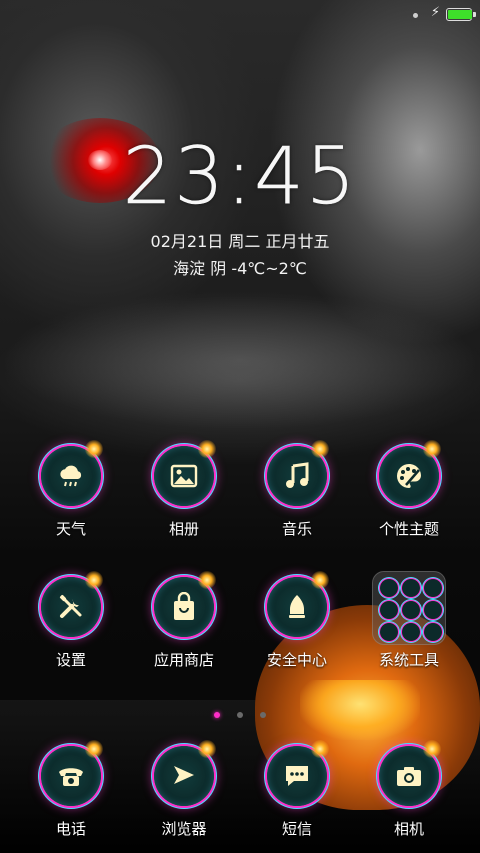  I want to click on music-note-icon, so click(298, 473).